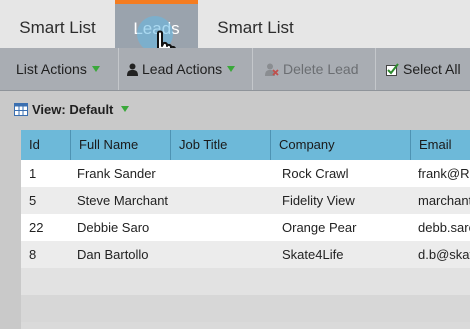  Describe the element at coordinates (46, 145) in the screenshot. I see `column-header-id: Id` at that location.